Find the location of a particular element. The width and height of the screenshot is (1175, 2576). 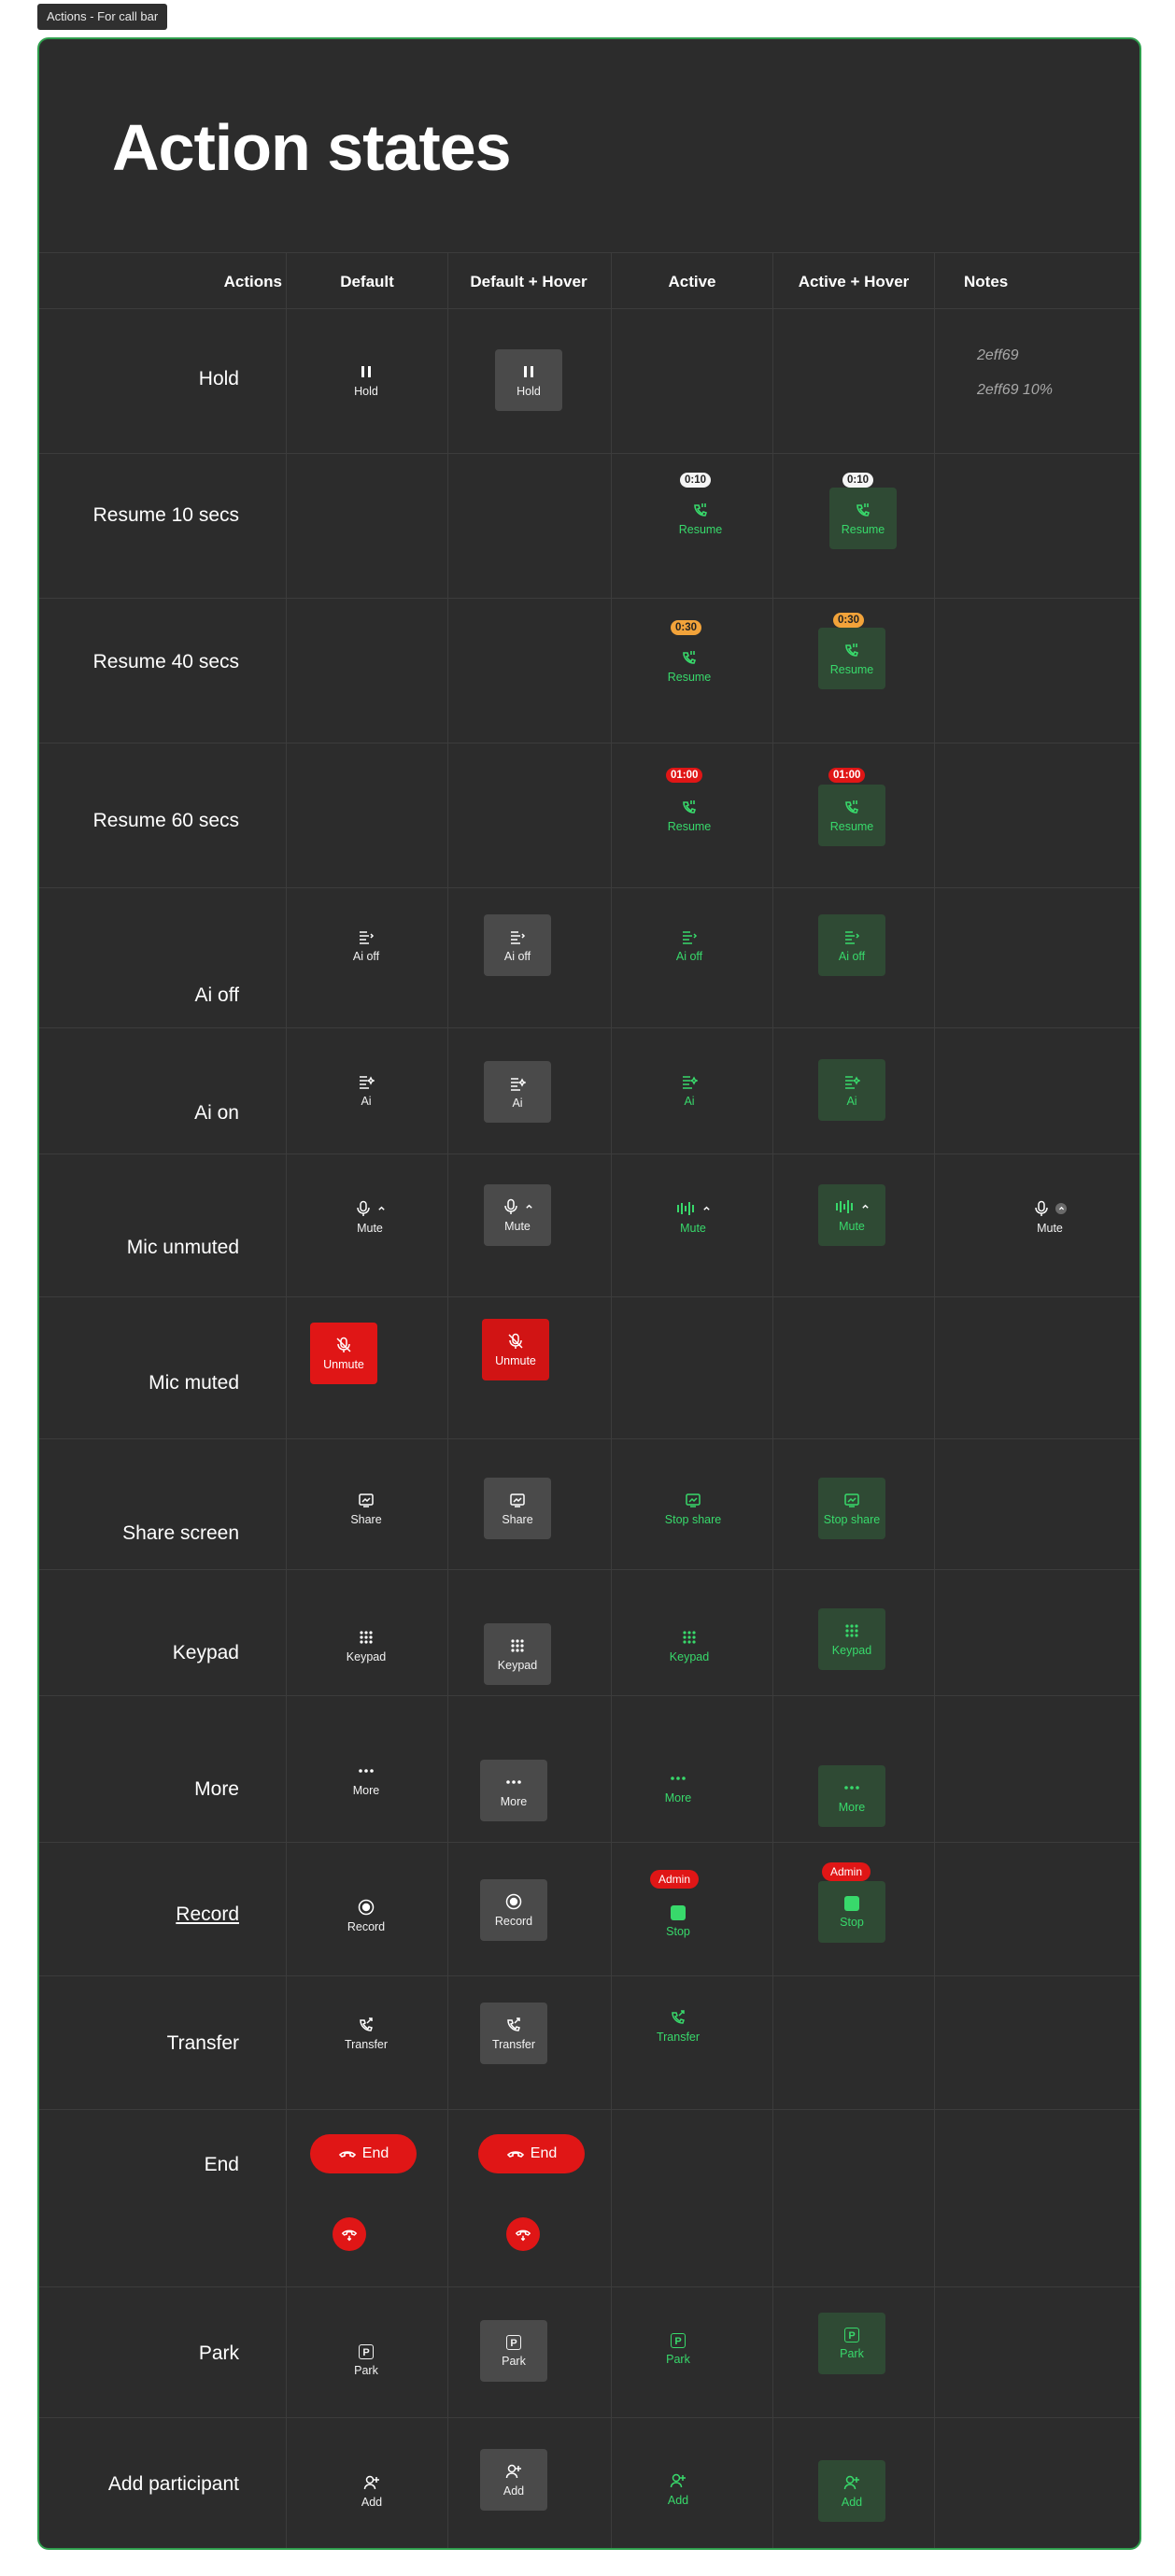

stop-share-button-active-hover: Stop share is located at coordinates (851, 1508).